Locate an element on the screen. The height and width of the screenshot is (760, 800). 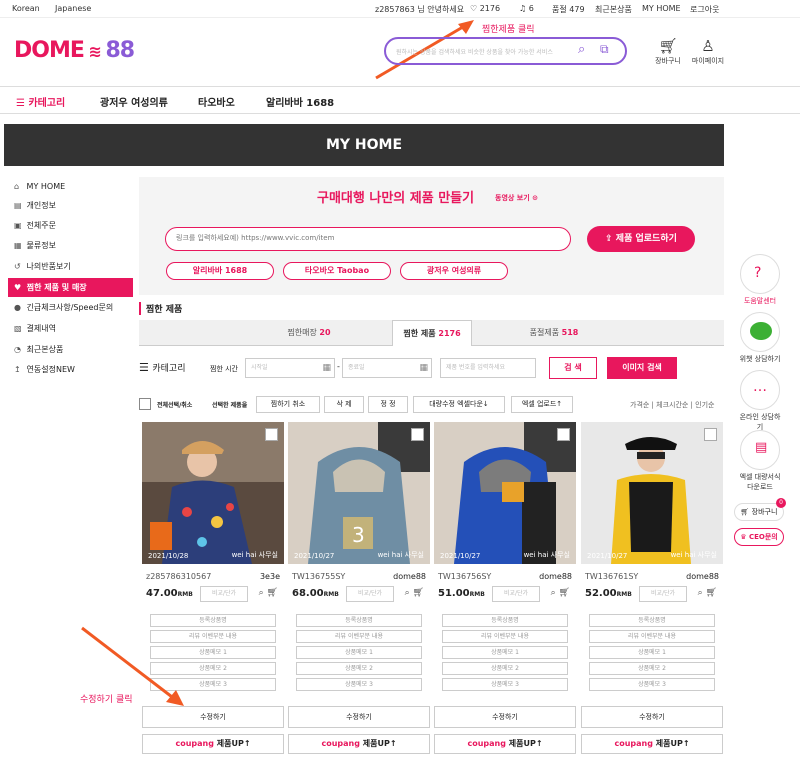
recent-products-link: 최근본상품 is located at coordinates (613, 9).